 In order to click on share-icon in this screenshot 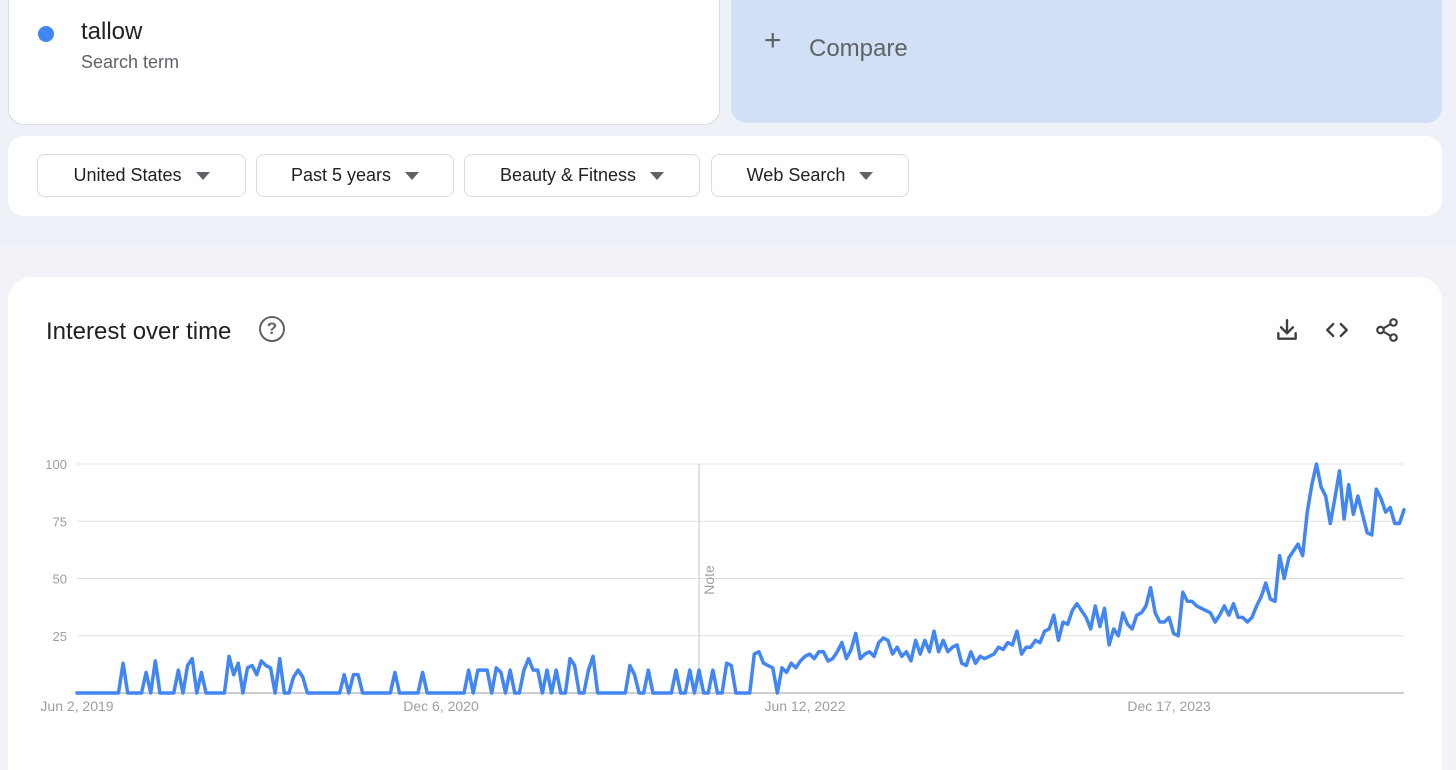, I will do `click(1387, 330)`.